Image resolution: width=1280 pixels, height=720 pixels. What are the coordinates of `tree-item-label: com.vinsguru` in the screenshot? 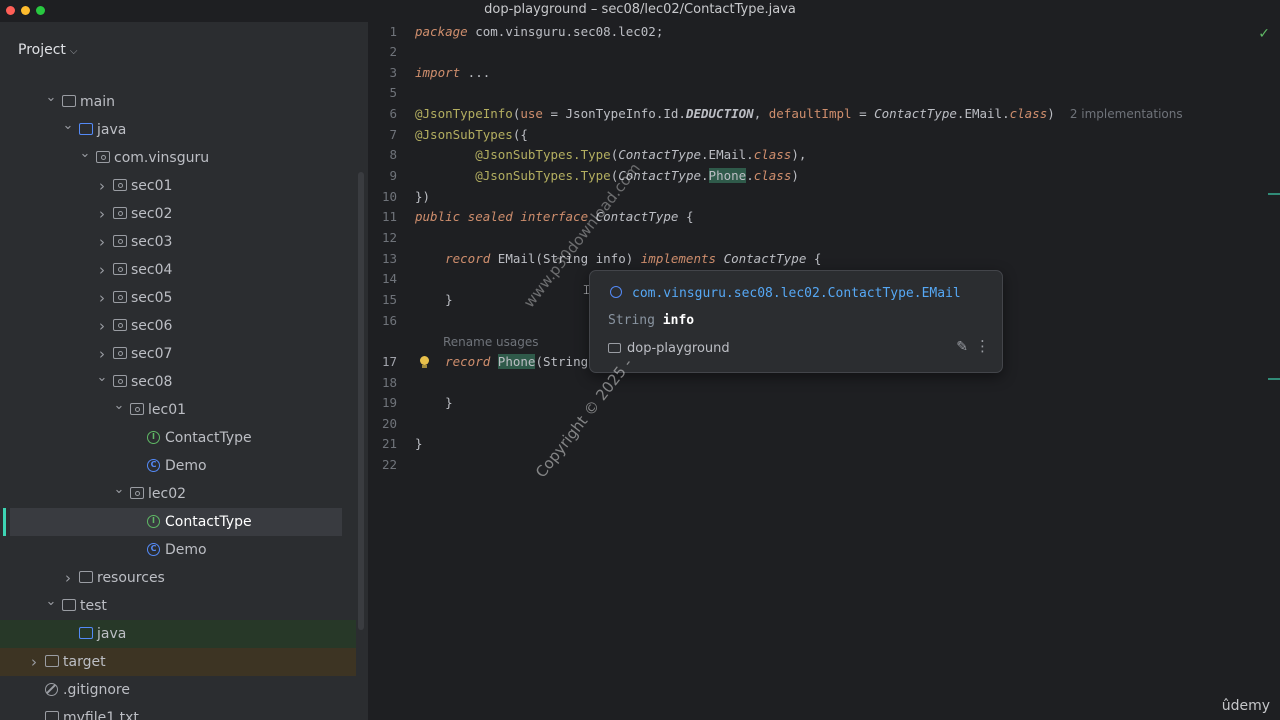 It's located at (162, 158).